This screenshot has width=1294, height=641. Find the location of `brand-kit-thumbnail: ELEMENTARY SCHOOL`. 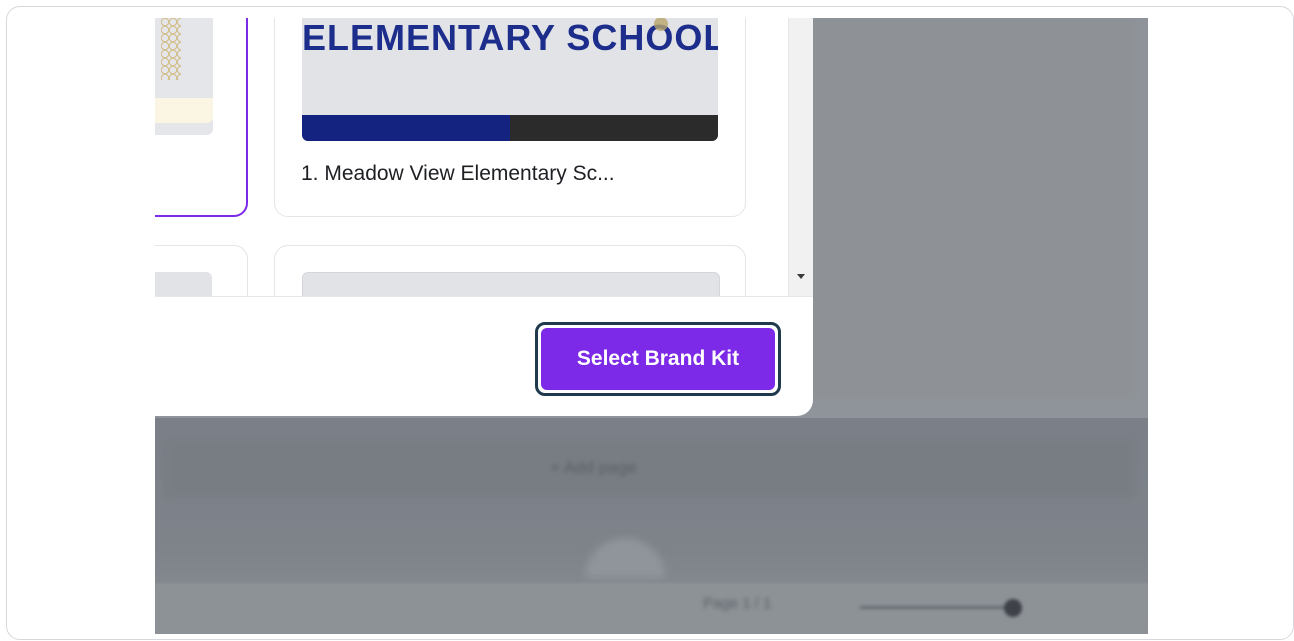

brand-kit-thumbnail: ELEMENTARY SCHOOL is located at coordinates (510, 79).